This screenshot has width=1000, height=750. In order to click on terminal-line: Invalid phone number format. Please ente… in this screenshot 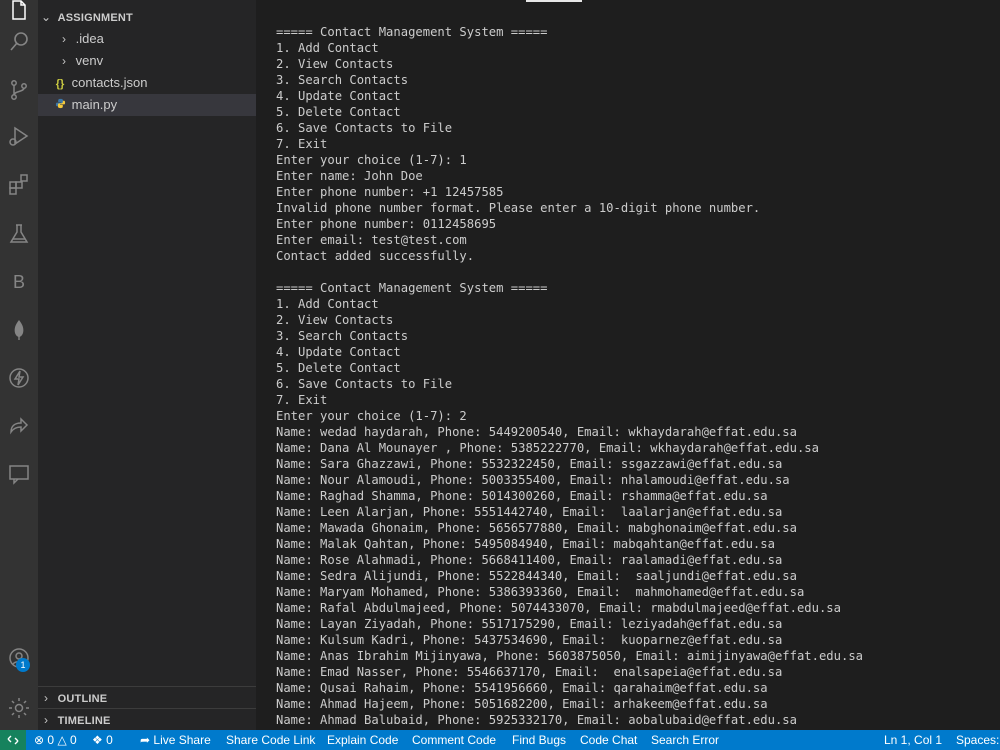, I will do `click(518, 208)`.